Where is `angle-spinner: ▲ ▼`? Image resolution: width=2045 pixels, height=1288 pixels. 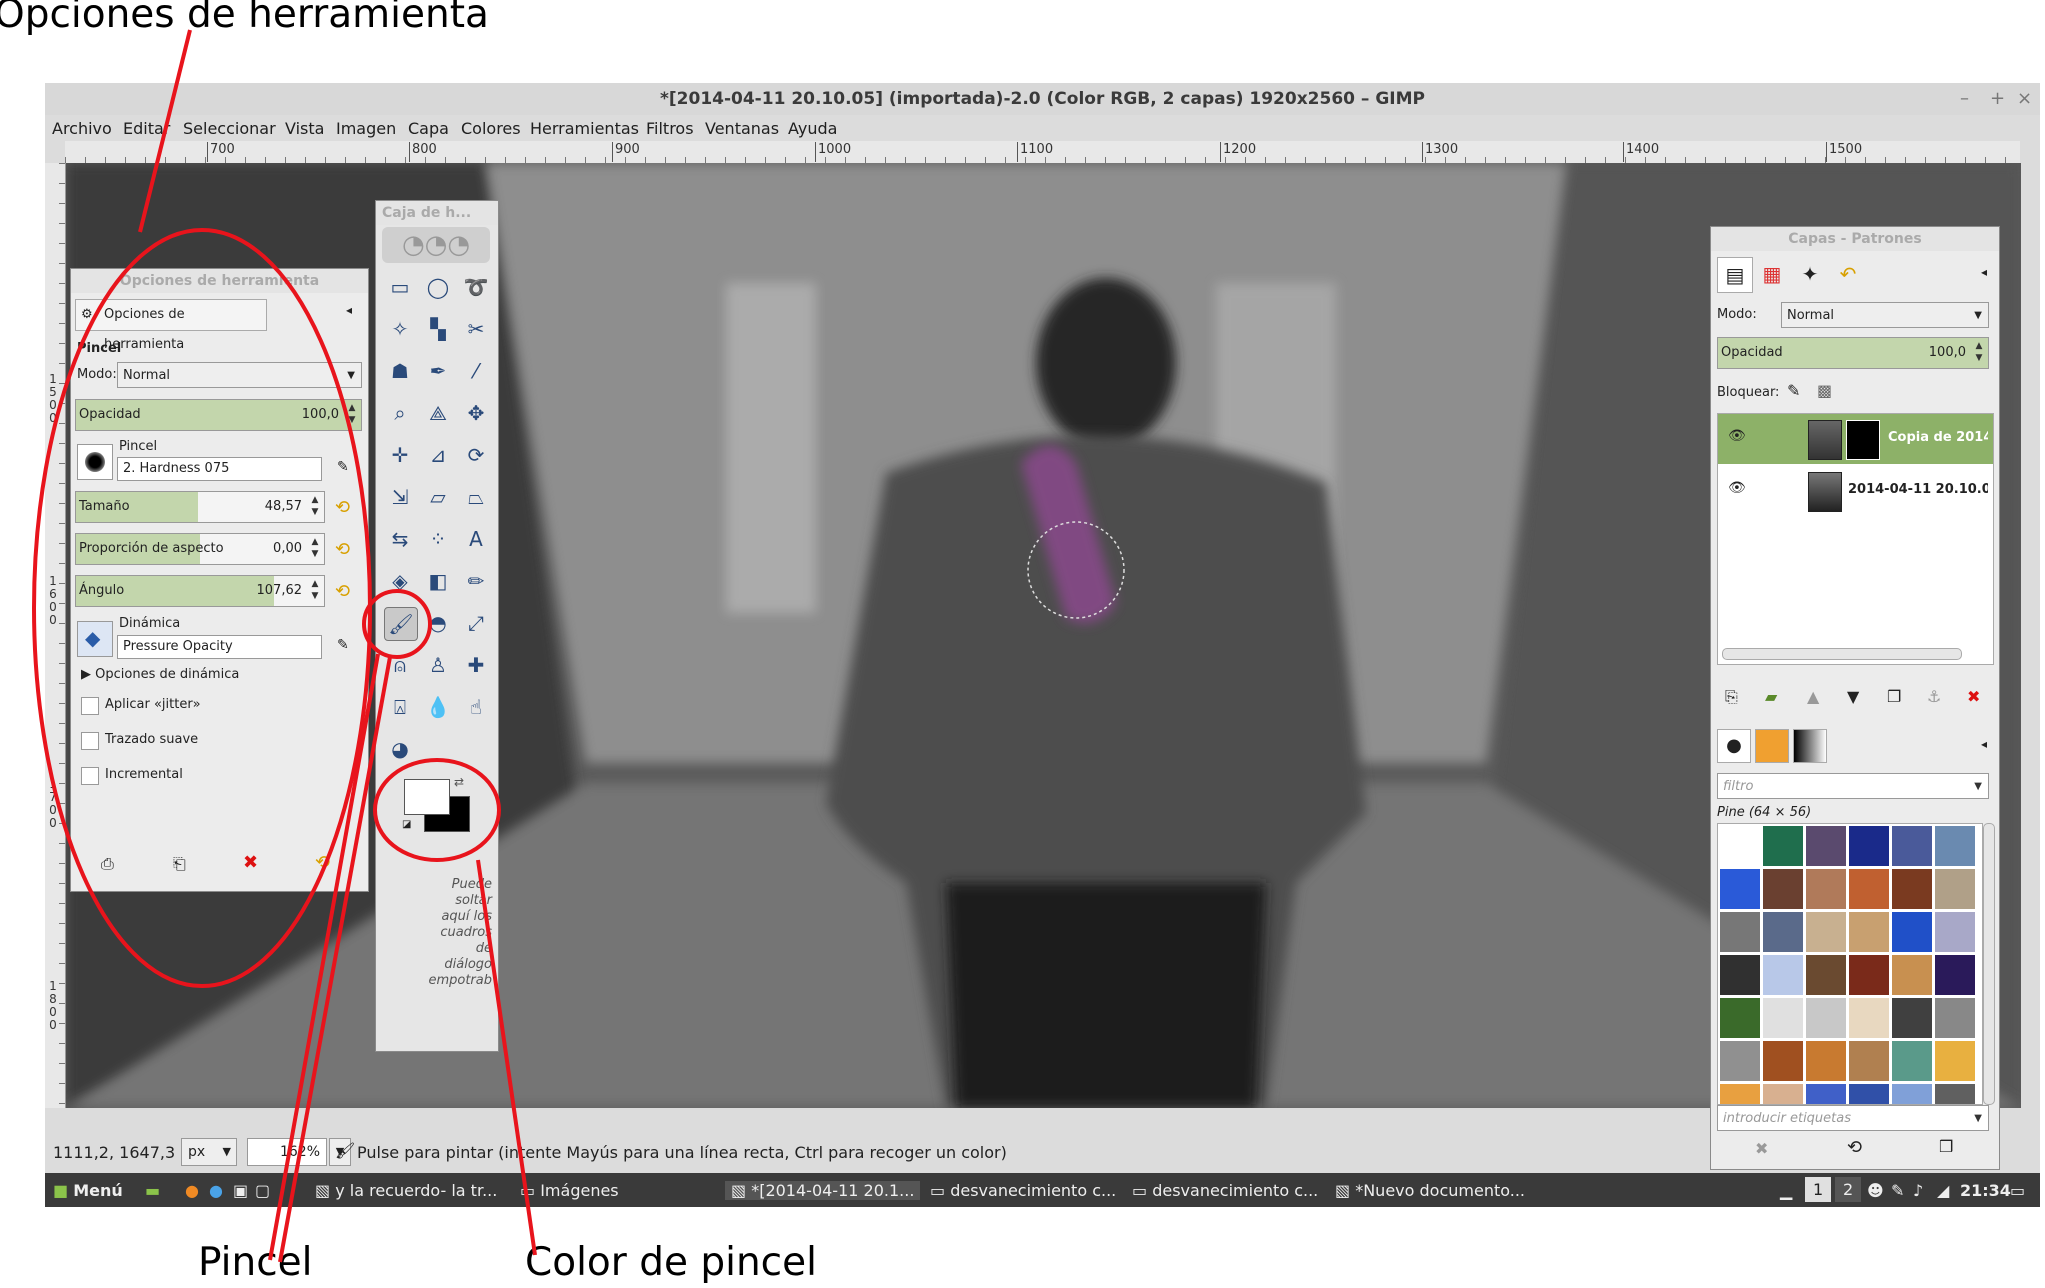
angle-spinner: ▲ ▼ is located at coordinates (315, 591).